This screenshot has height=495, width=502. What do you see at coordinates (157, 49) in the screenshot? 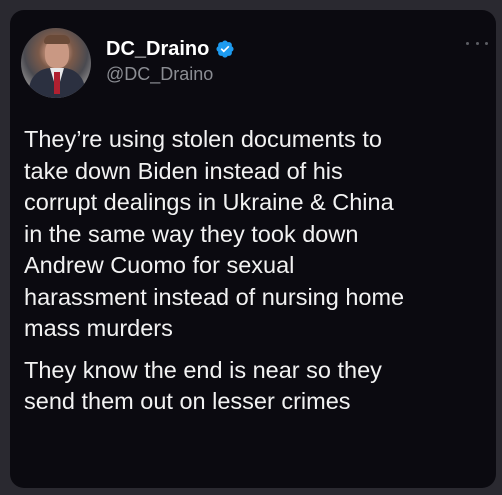
I see `author-display-name: DC_Draino` at bounding box center [157, 49].